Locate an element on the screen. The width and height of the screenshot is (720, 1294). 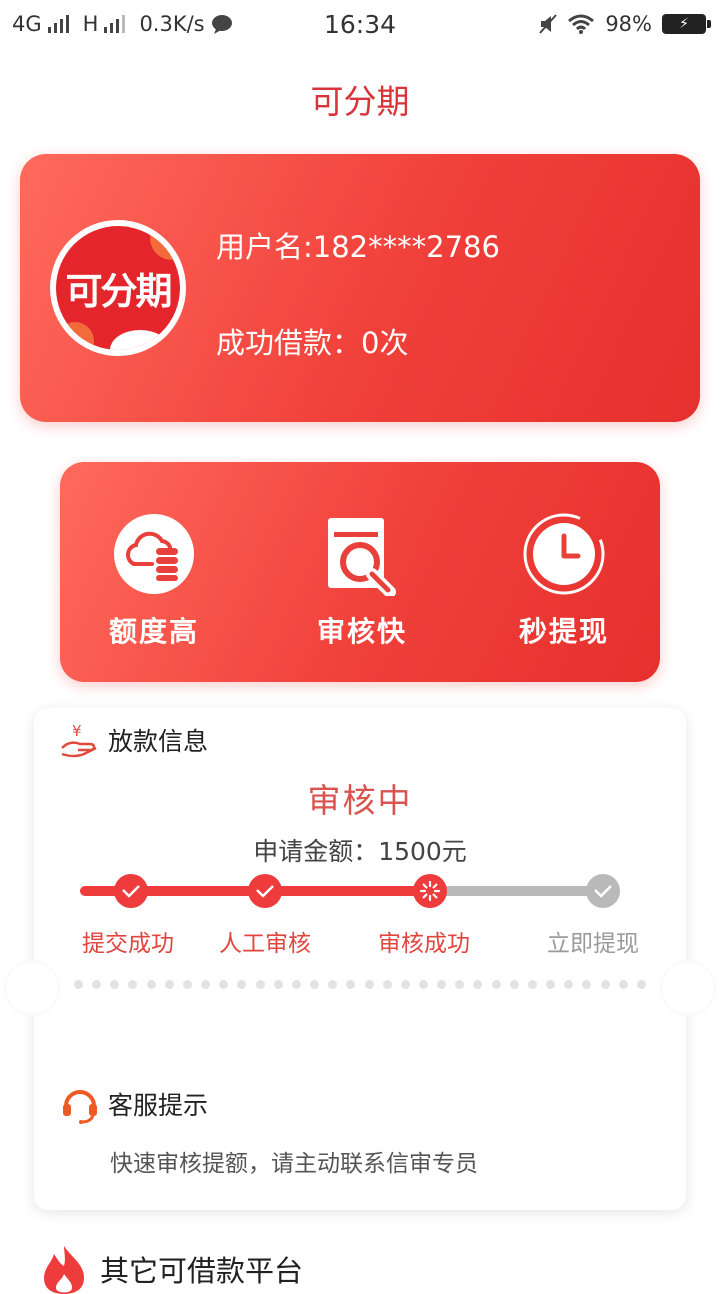
loan-info-header: ¥ 放款信息 is located at coordinates (134, 740).